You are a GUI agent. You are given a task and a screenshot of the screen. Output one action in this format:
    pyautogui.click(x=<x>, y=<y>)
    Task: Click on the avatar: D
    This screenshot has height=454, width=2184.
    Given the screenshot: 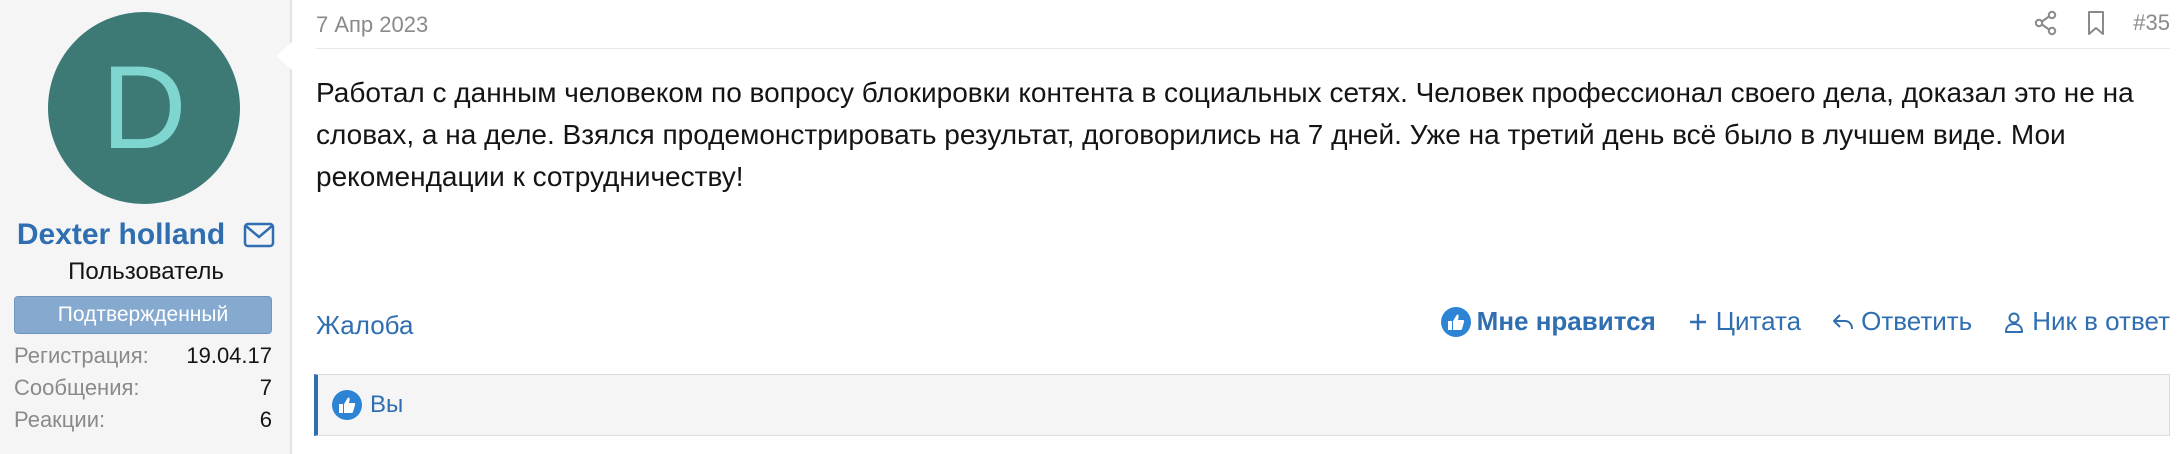 What is the action you would take?
    pyautogui.click(x=144, y=108)
    